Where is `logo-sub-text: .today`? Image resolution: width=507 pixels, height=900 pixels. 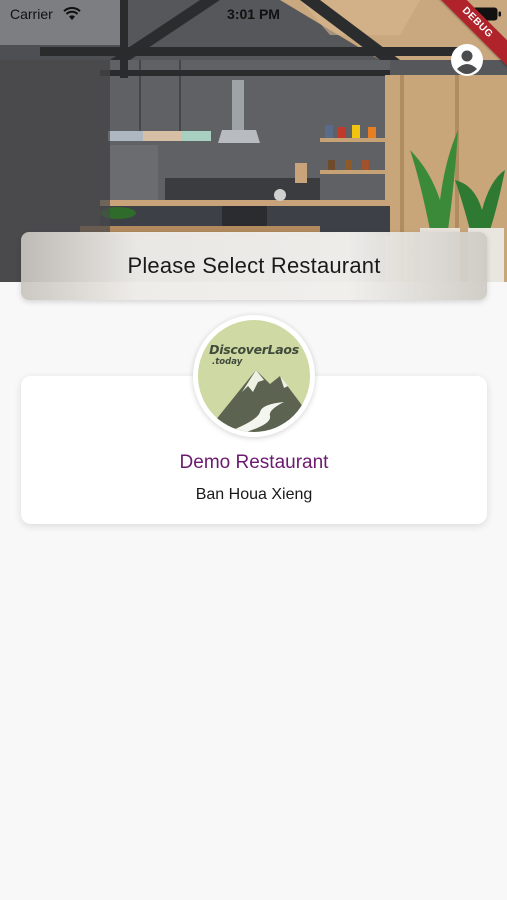
logo-sub-text: .today is located at coordinates (227, 362).